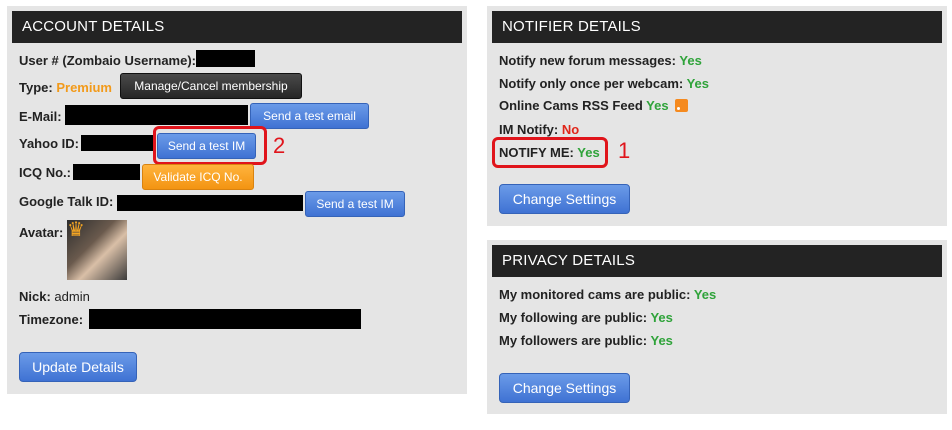  What do you see at coordinates (564, 199) in the screenshot?
I see `notifier-change-settings-button: Change Settings` at bounding box center [564, 199].